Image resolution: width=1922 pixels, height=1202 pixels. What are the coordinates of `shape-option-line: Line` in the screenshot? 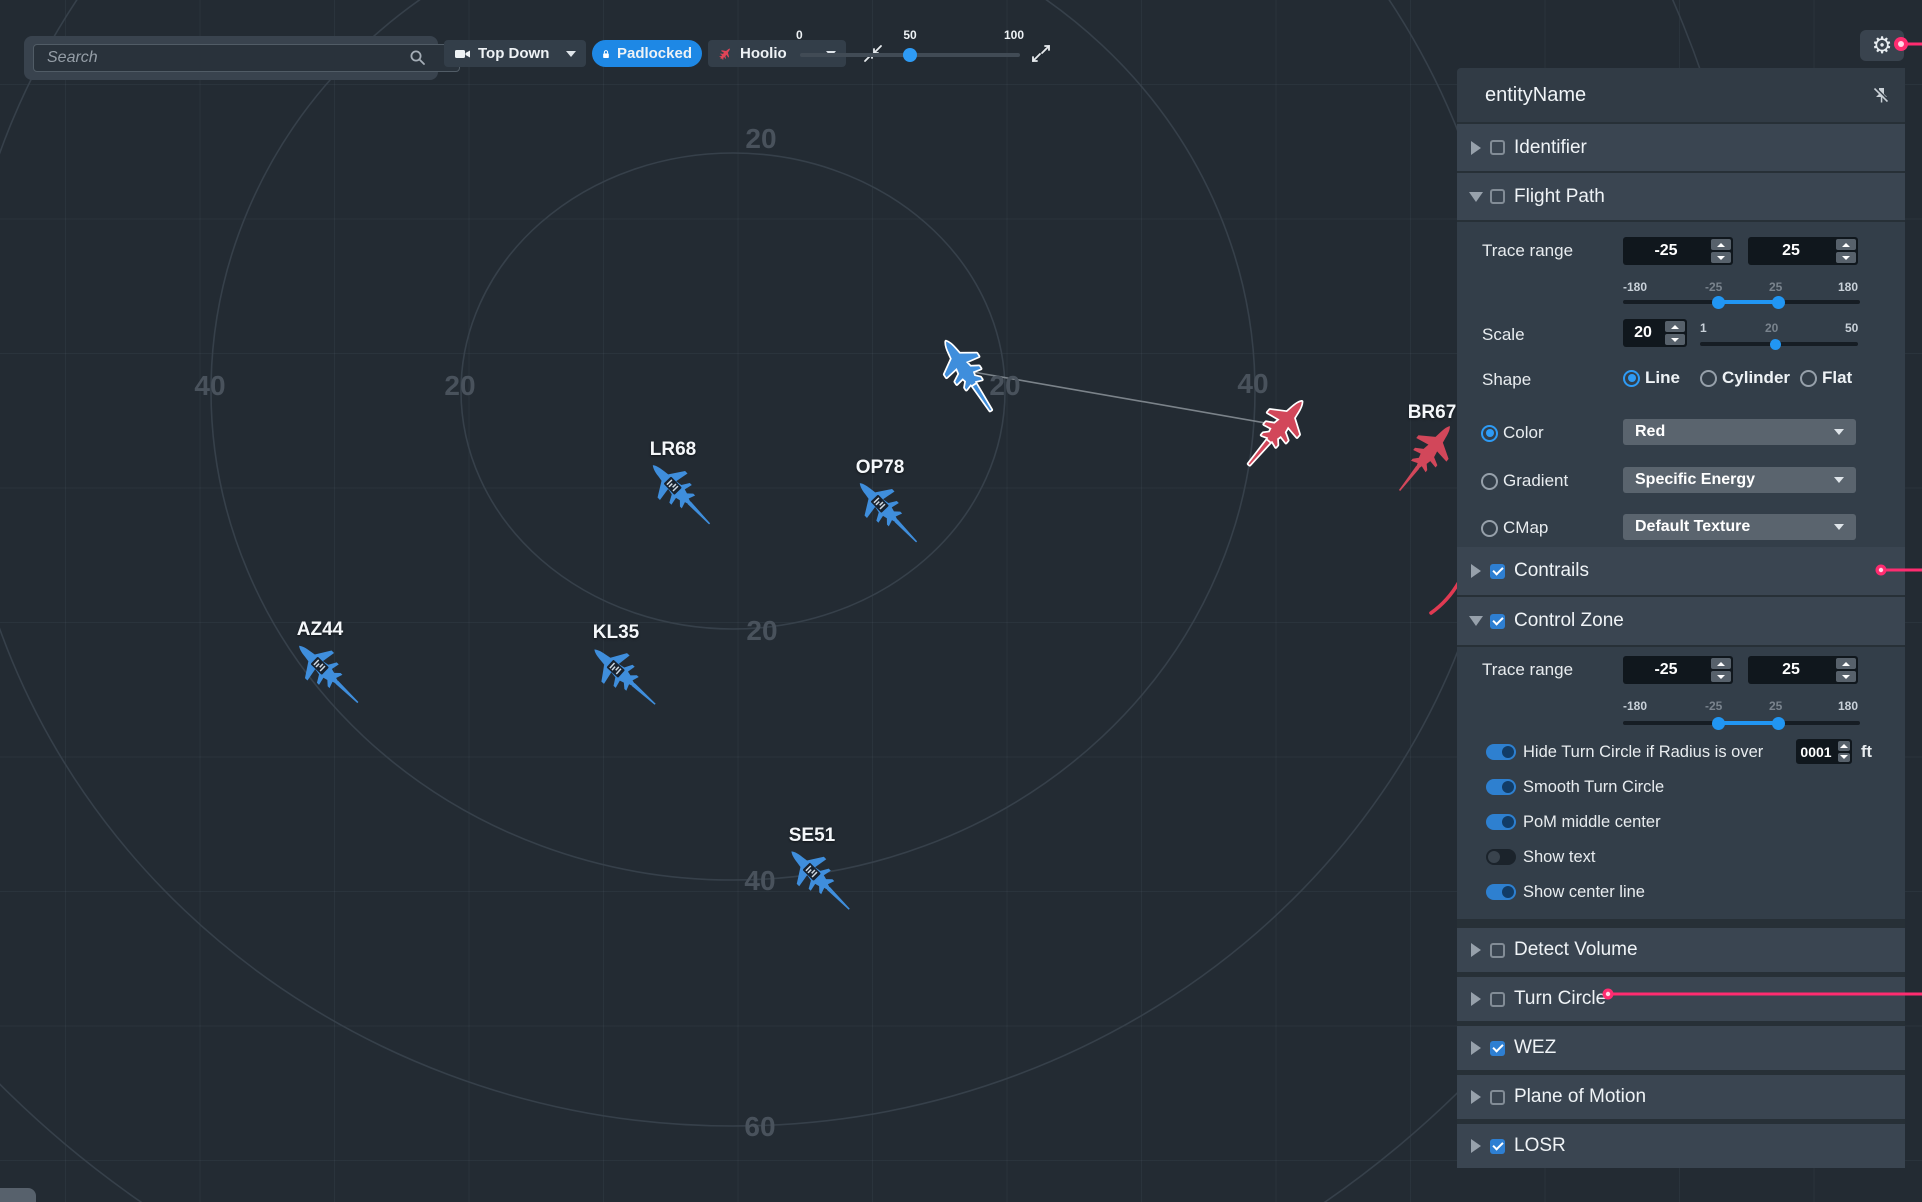 It's located at (1651, 378).